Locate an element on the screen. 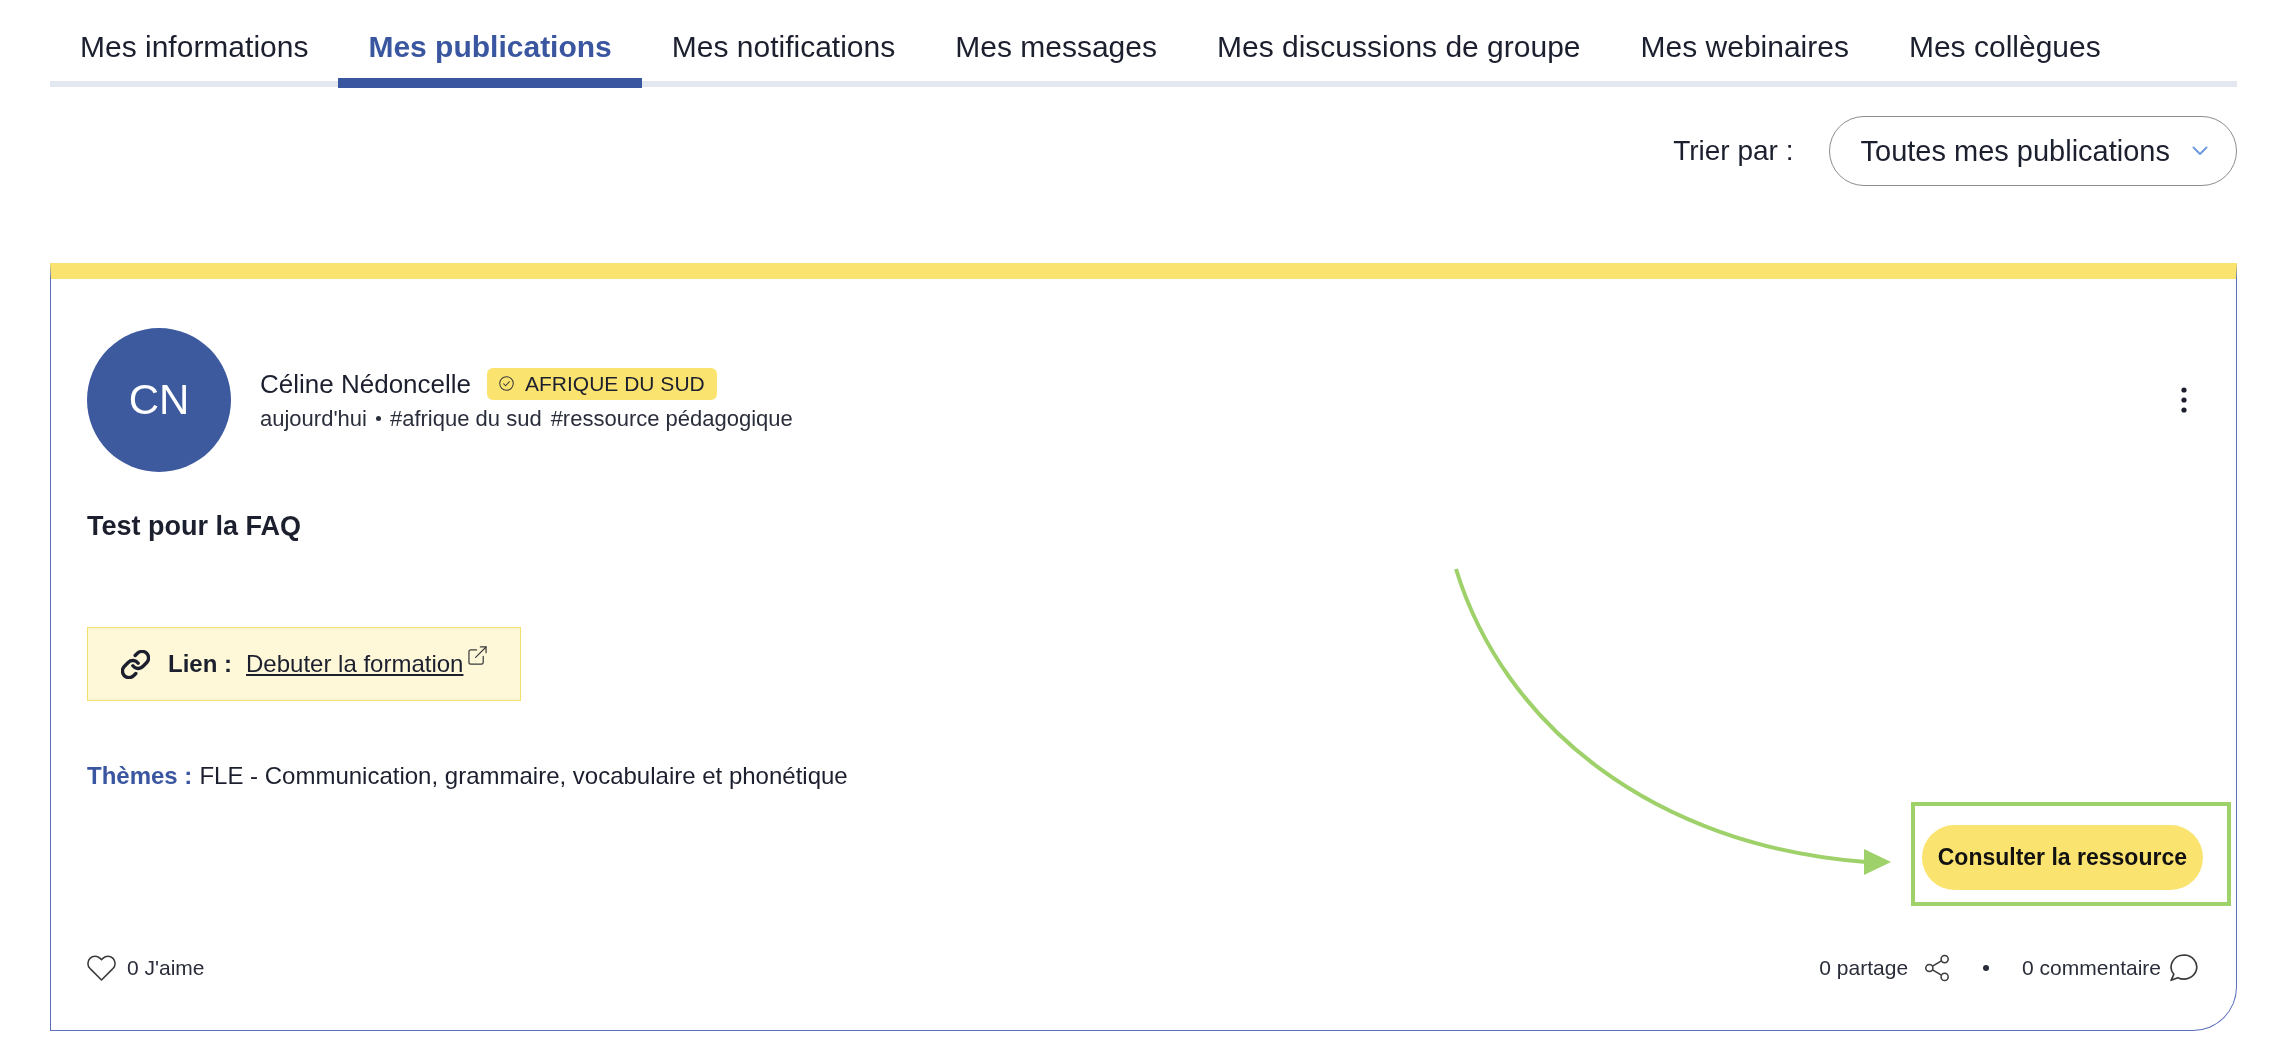  more-options-icon is located at coordinates (2184, 400).